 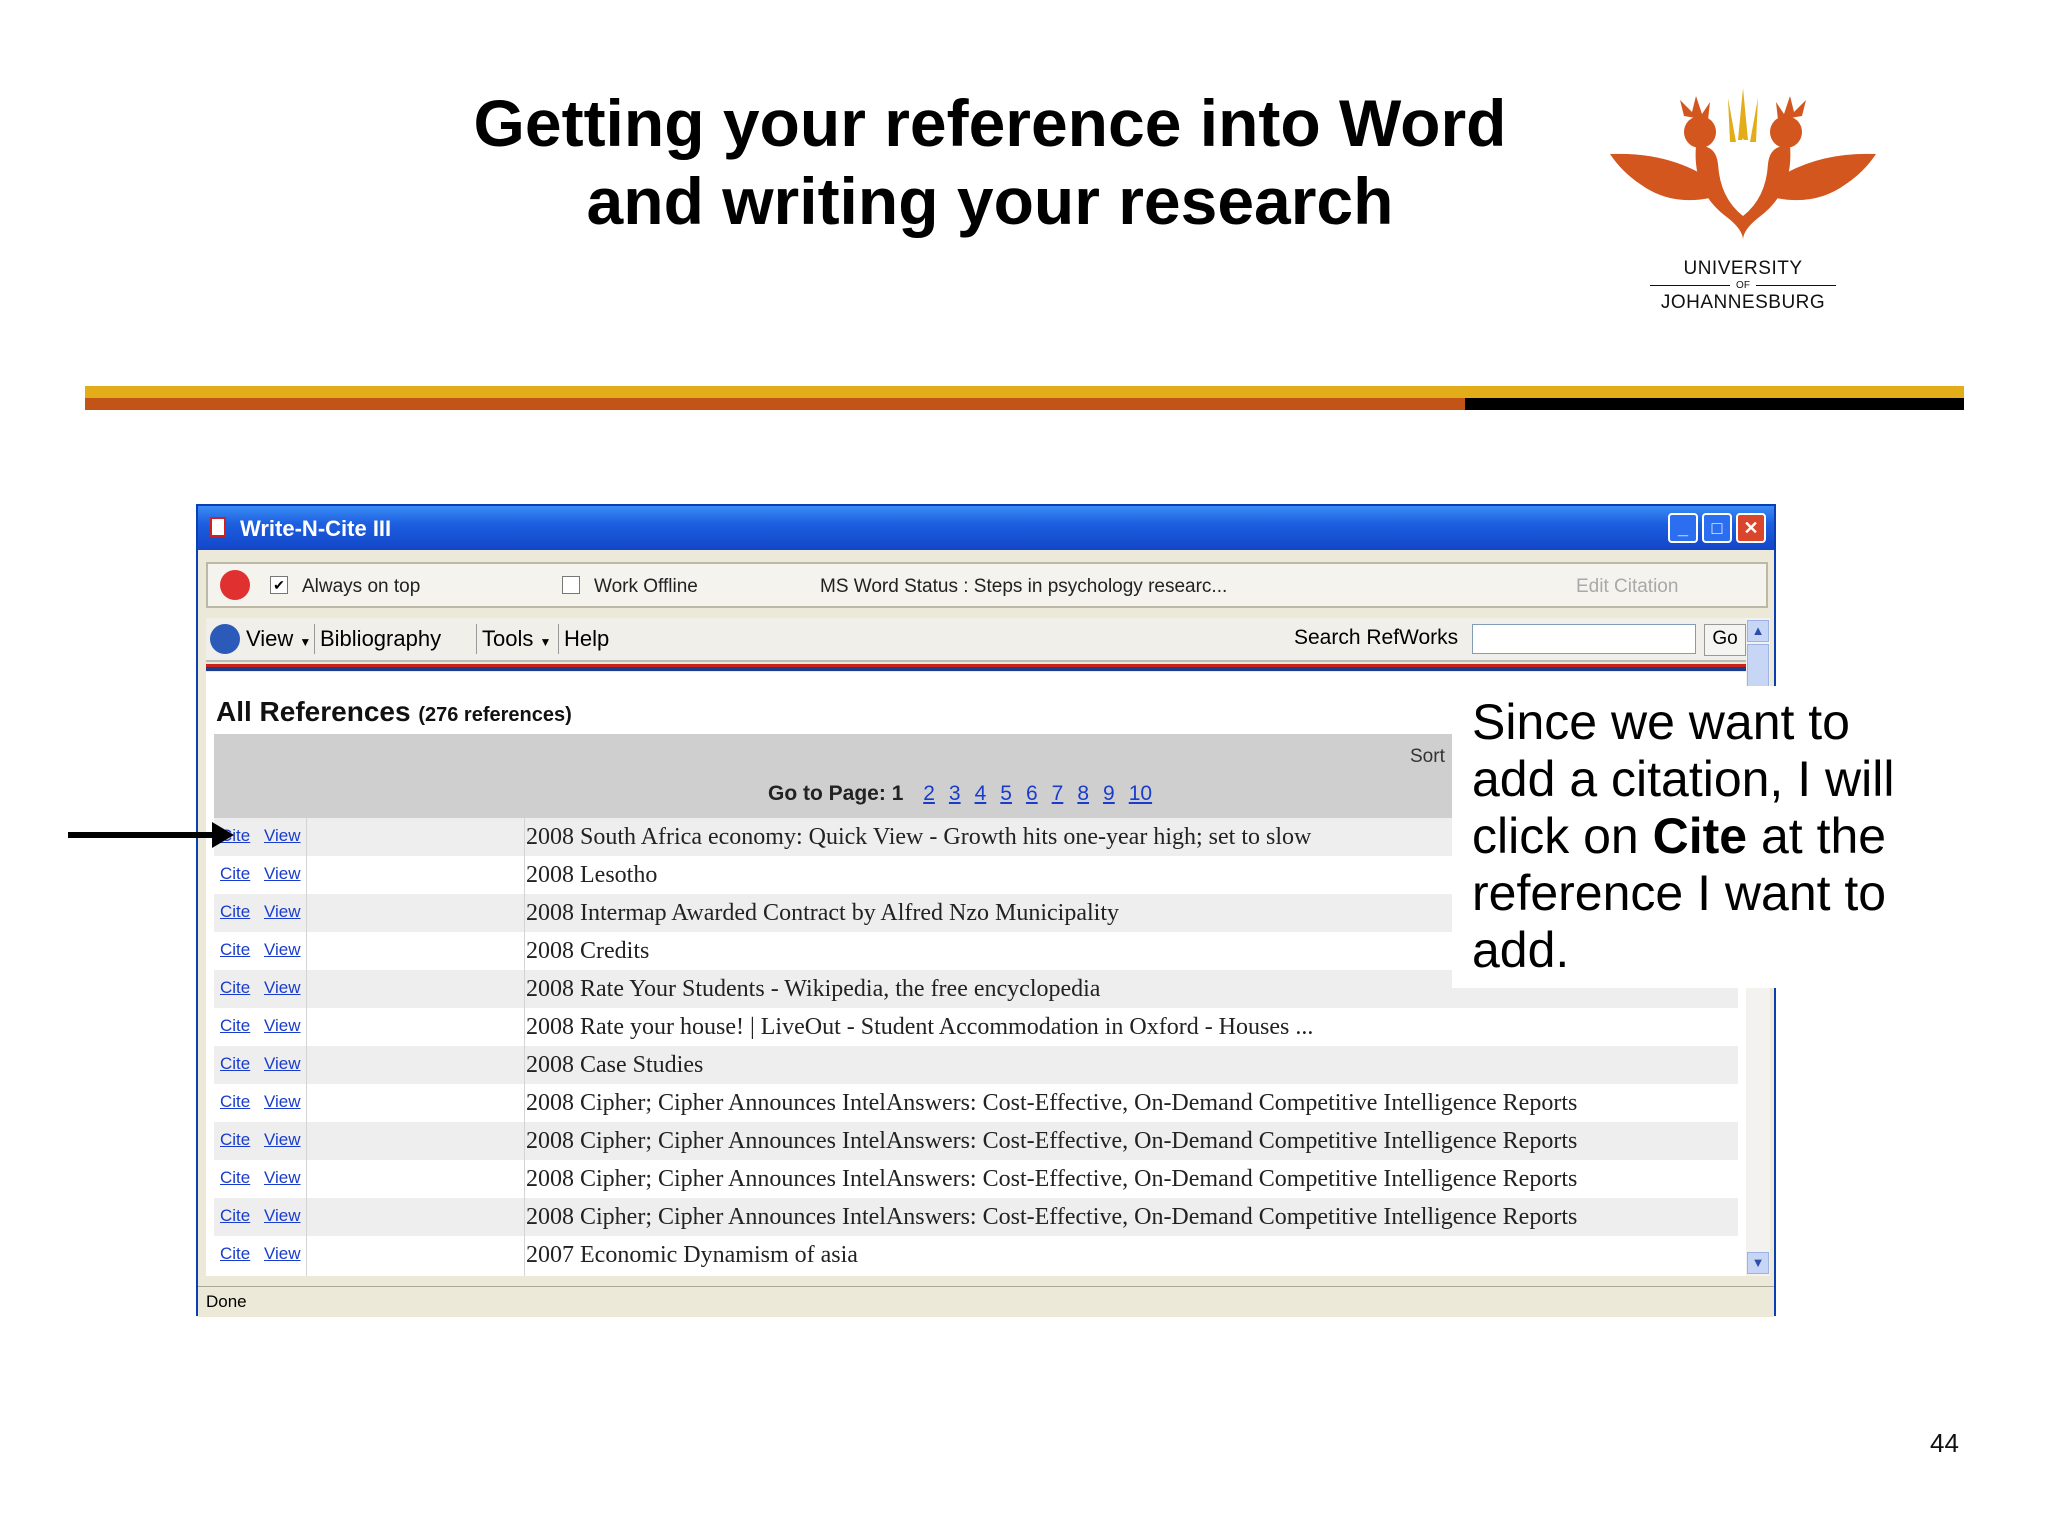 What do you see at coordinates (1683, 528) in the screenshot?
I see `minimize-button: _` at bounding box center [1683, 528].